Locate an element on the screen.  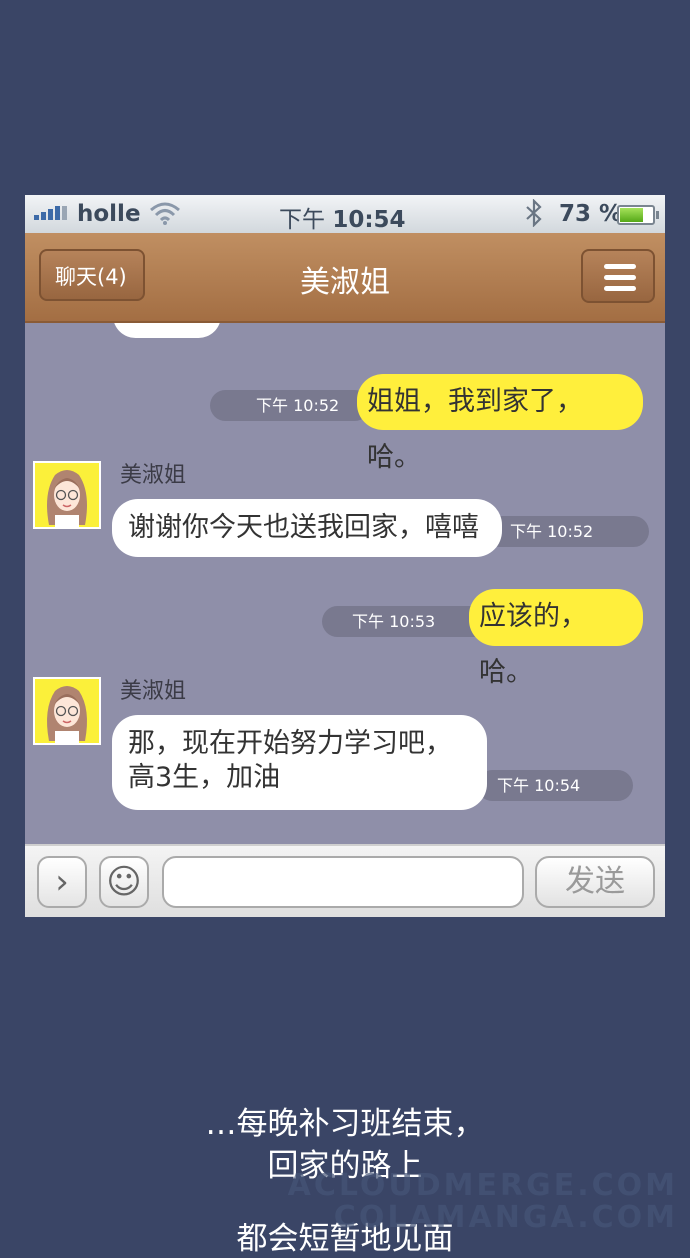
wifi-icon is located at coordinates (165, 216).